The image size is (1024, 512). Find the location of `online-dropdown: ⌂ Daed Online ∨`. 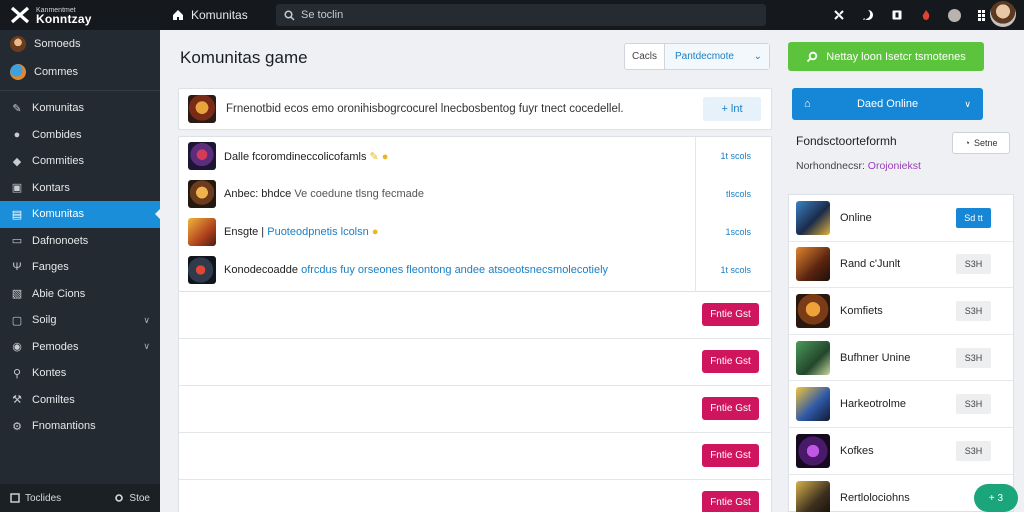

online-dropdown: ⌂ Daed Online ∨ is located at coordinates (887, 104).